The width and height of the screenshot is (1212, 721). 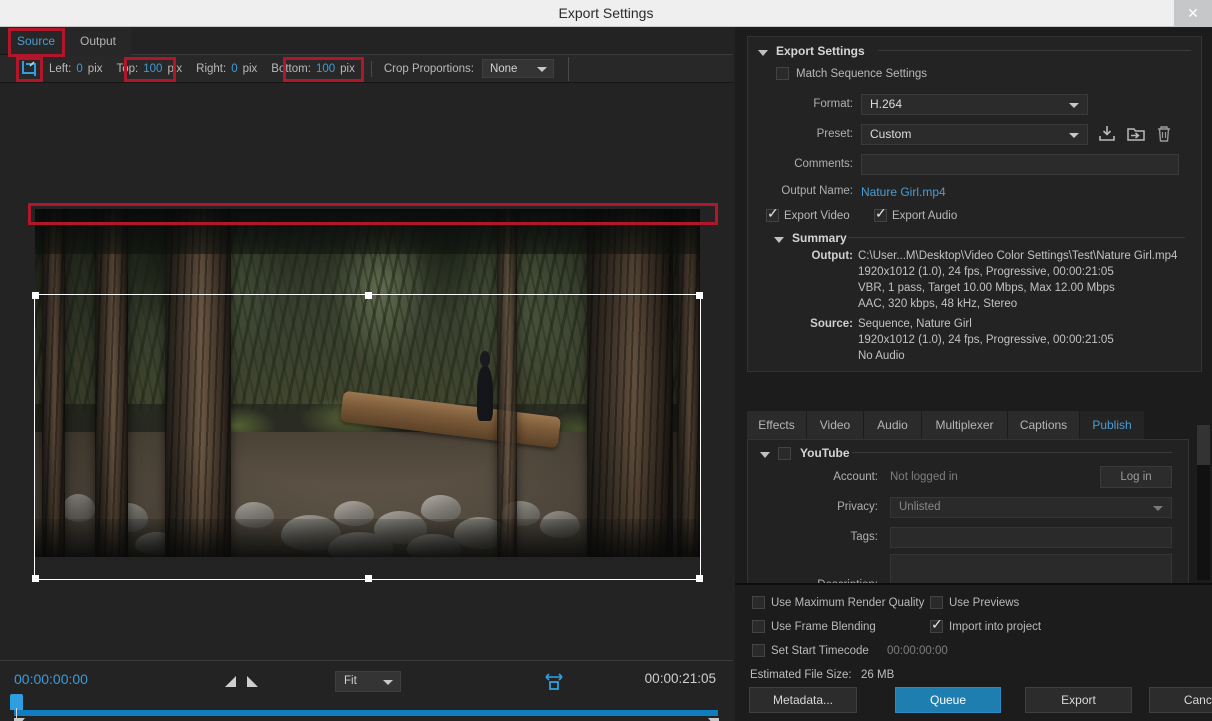 I want to click on preset-value: Custom, so click(x=891, y=134).